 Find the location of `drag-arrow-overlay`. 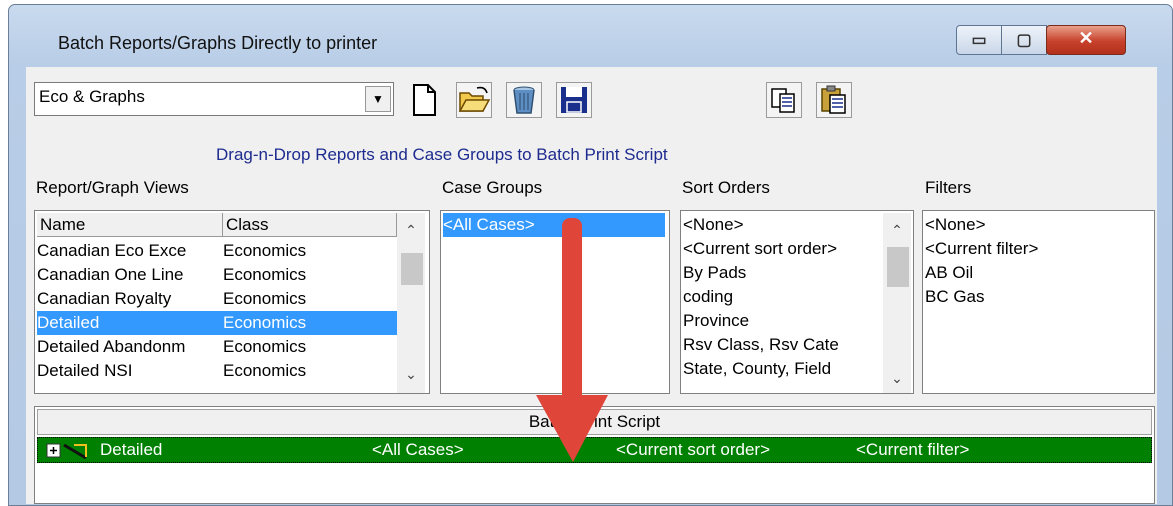

drag-arrow-overlay is located at coordinates (572, 340).